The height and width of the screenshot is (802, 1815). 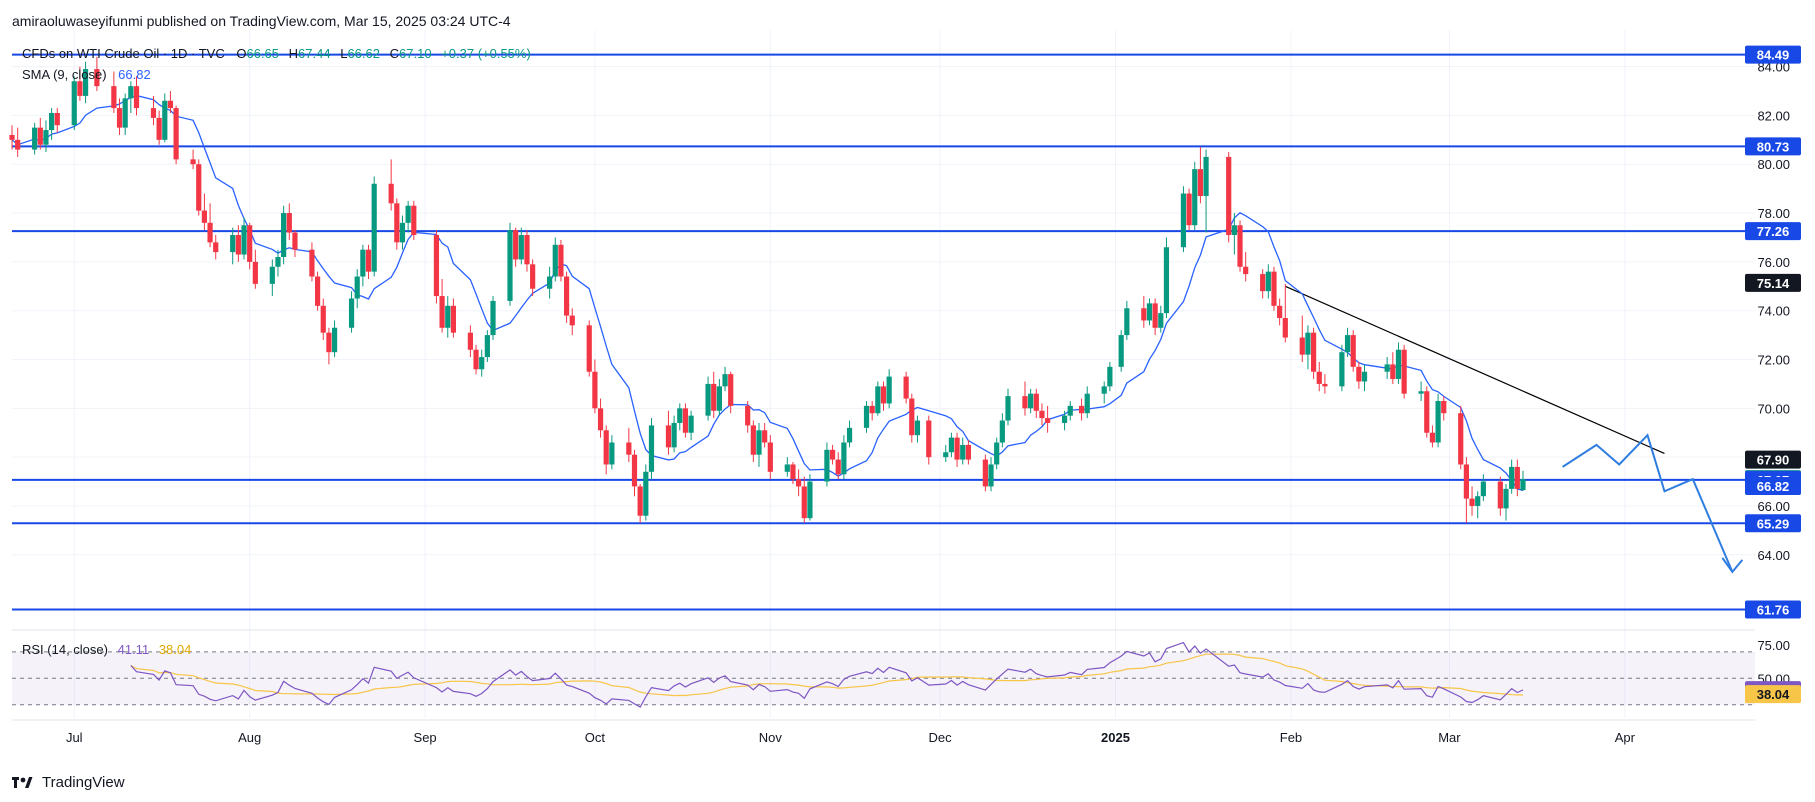 What do you see at coordinates (394, 53) in the screenshot?
I see `legend-close-label: C` at bounding box center [394, 53].